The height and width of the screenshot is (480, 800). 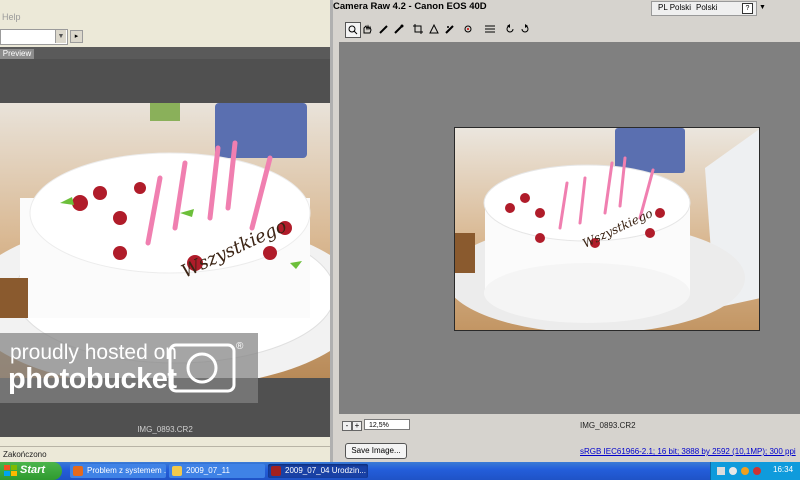 What do you see at coordinates (92, 379) in the screenshot?
I see `watermark-line2: photobucket` at bounding box center [92, 379].